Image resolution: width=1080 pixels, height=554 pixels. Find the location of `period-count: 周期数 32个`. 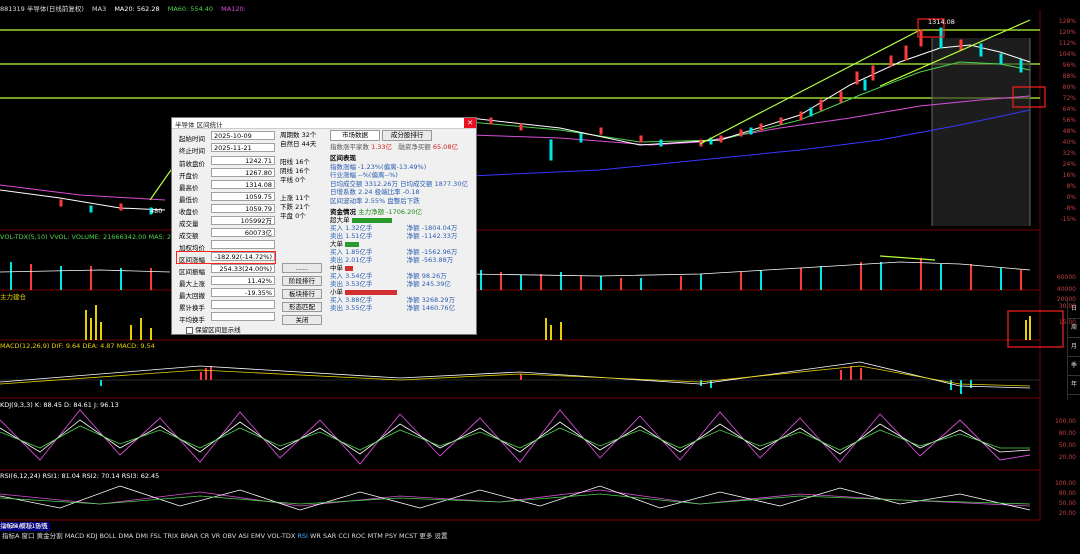

period-count: 周期数 32个 is located at coordinates (298, 135).